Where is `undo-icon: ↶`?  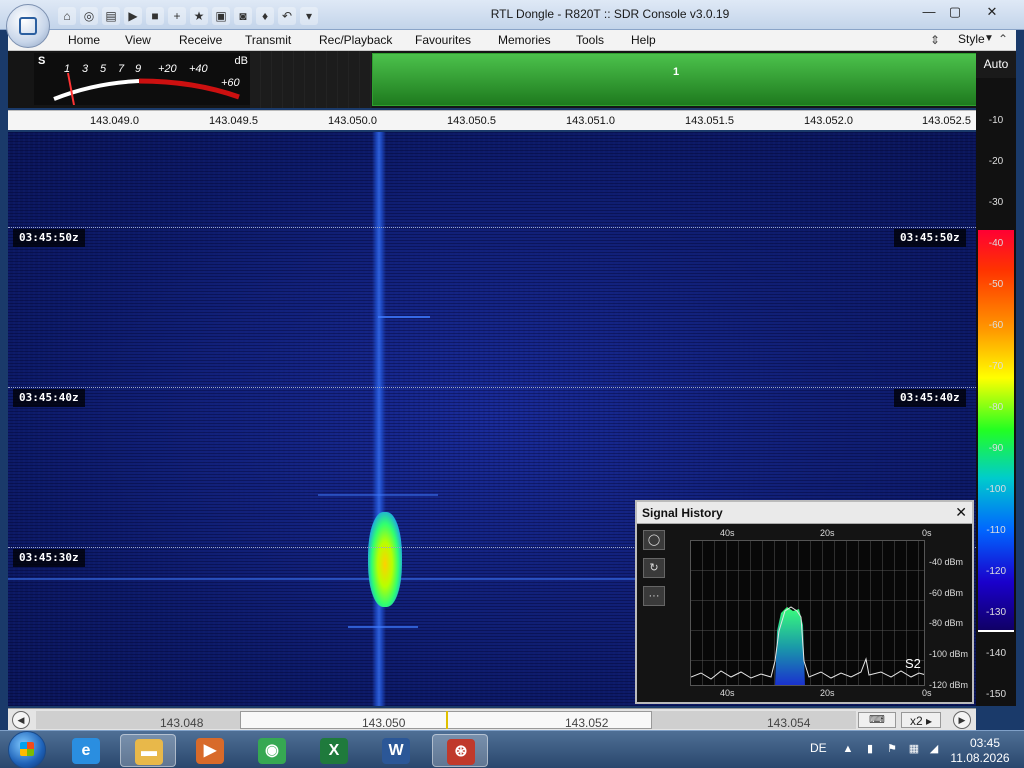 undo-icon: ↶ is located at coordinates (287, 16).